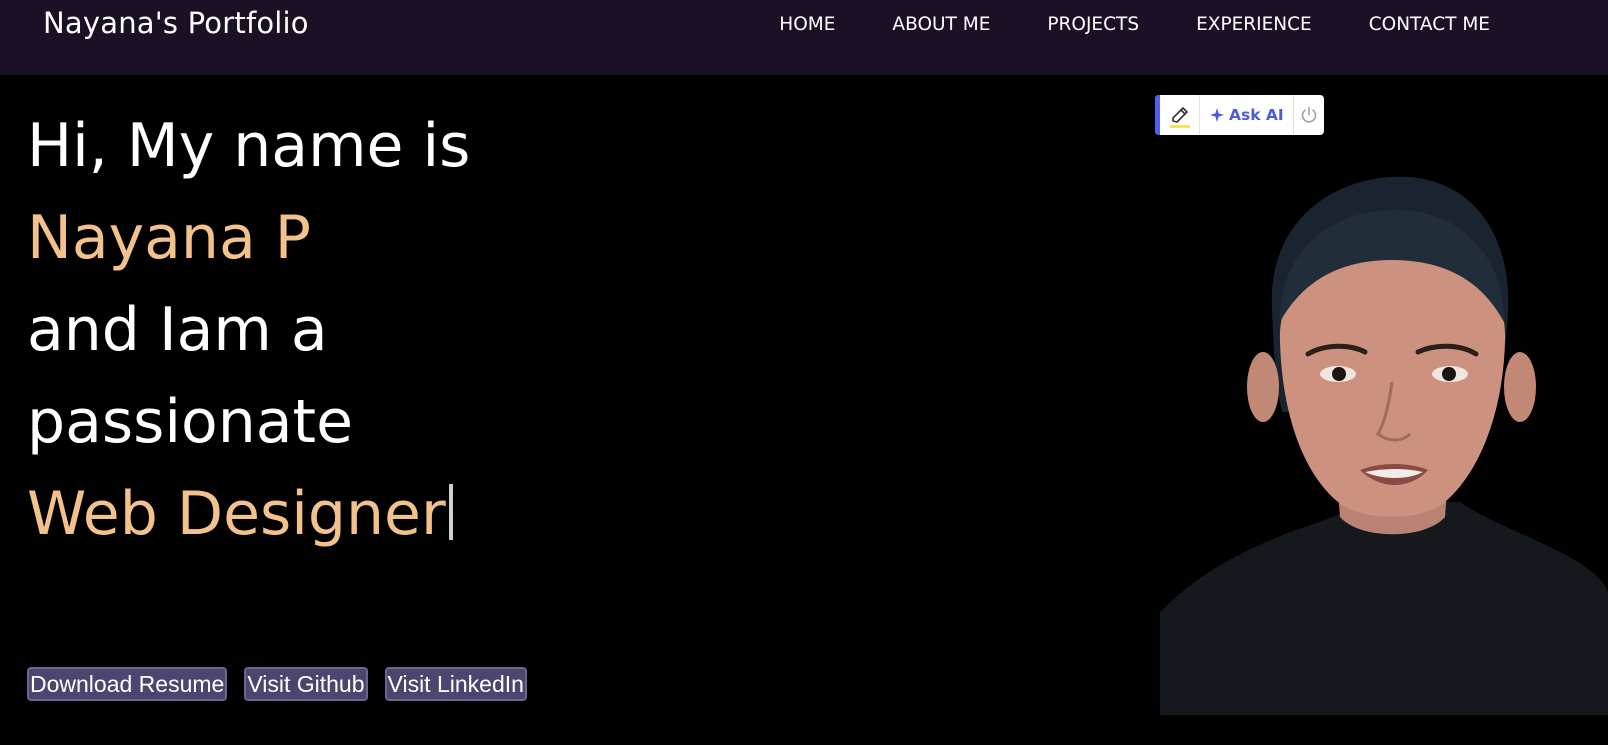 The image size is (1608, 745). Describe the element at coordinates (450, 512) in the screenshot. I see `typing-caret` at that location.